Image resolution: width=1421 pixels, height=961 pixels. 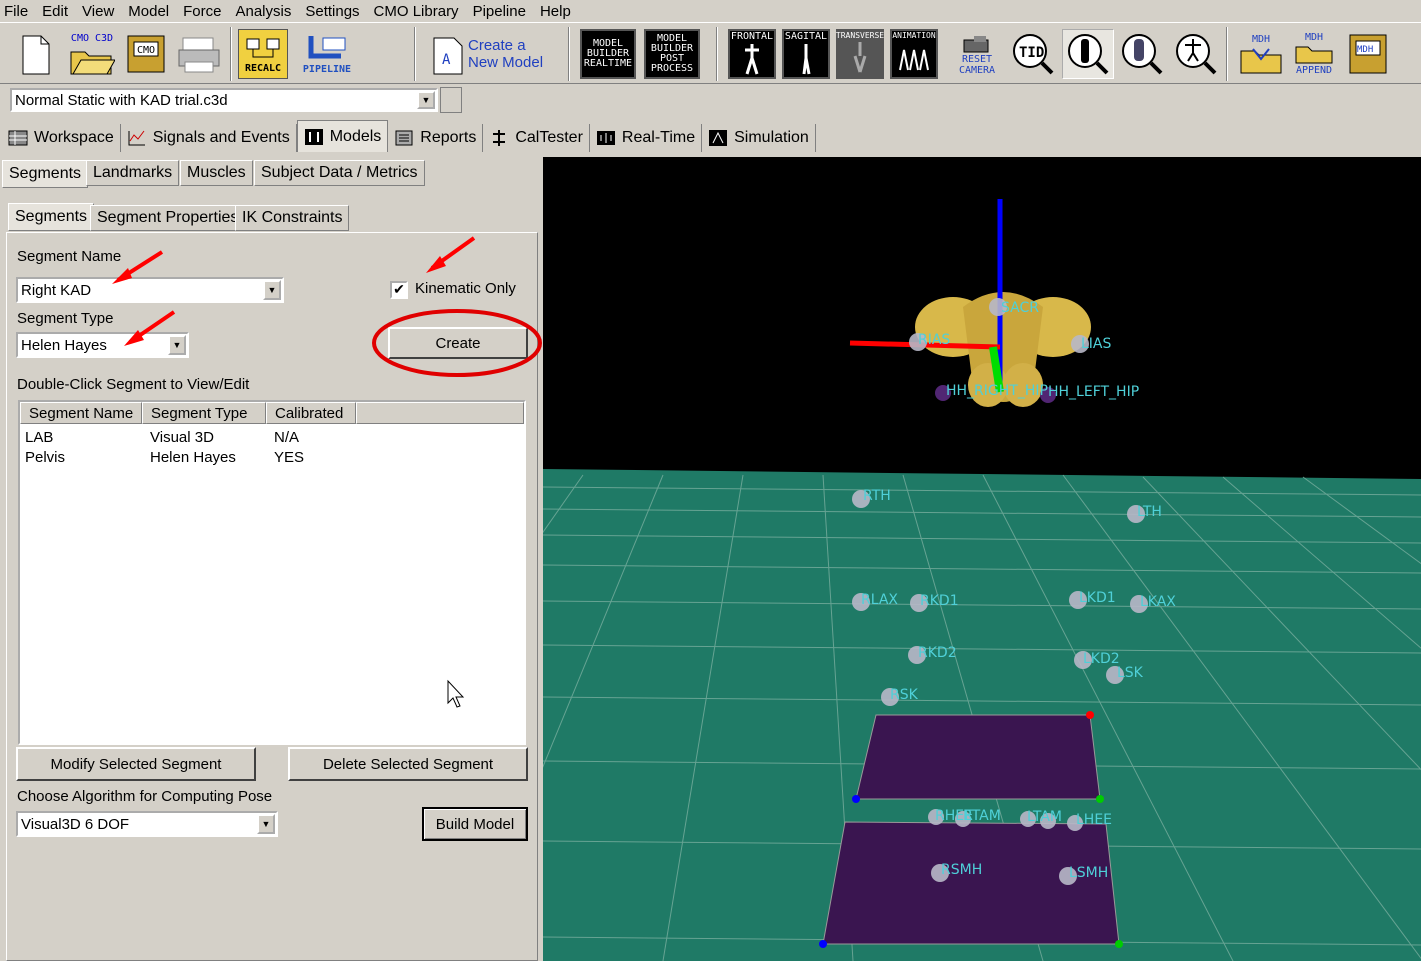 I want to click on subtab-muscles: Muscles, so click(x=216, y=173).